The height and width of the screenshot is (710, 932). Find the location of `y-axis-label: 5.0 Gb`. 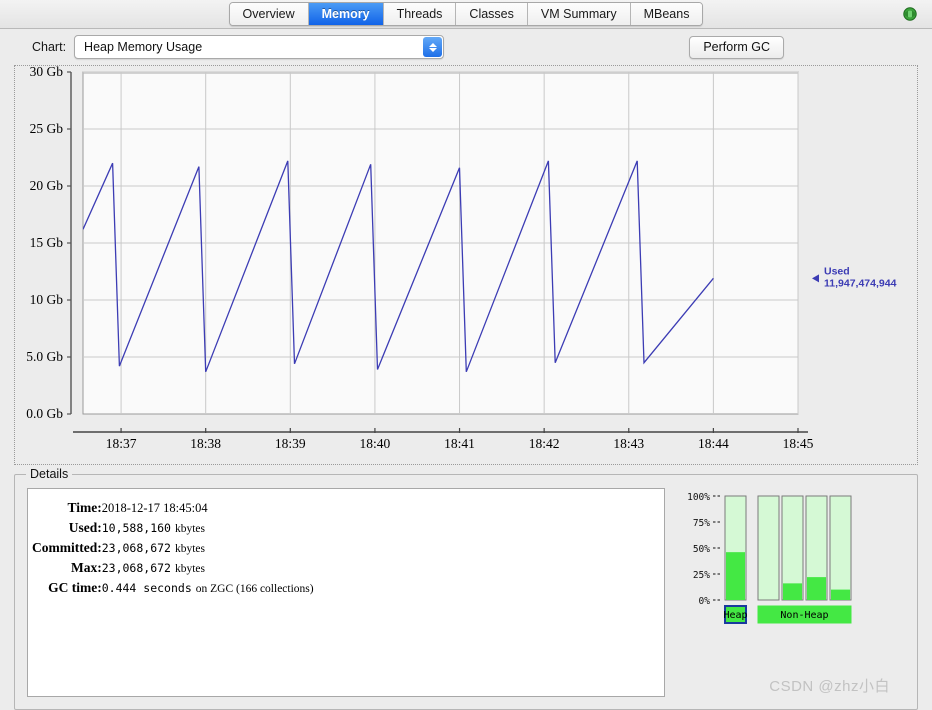

y-axis-label: 5.0 Gb is located at coordinates (44, 356).